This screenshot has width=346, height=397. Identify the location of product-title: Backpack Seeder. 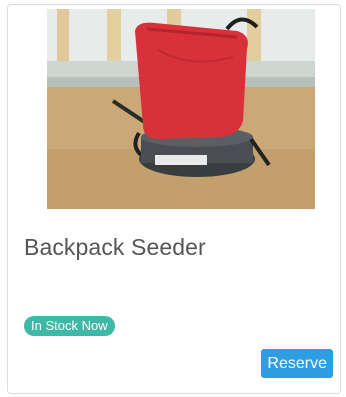
(115, 247).